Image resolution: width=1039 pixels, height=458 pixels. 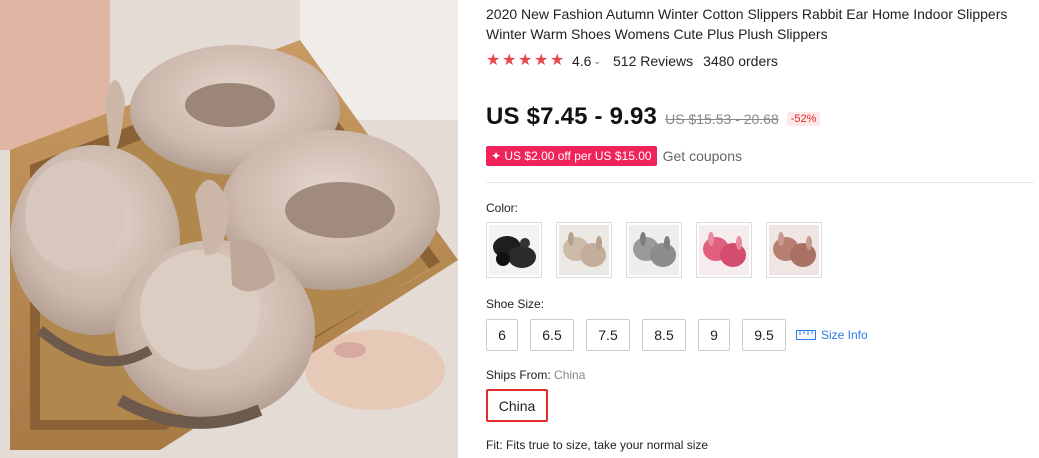 I want to click on ships-from-label: Ships From: China, so click(x=535, y=375).